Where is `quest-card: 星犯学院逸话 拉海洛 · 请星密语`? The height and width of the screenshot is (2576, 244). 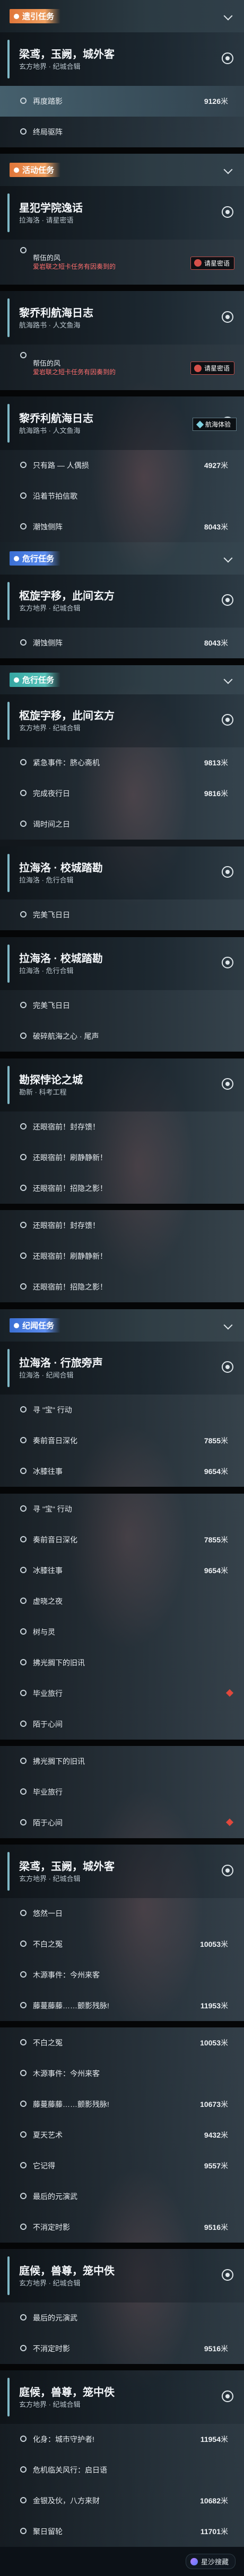 quest-card: 星犯学院逸话 拉海洛 · 请星密语 is located at coordinates (122, 213).